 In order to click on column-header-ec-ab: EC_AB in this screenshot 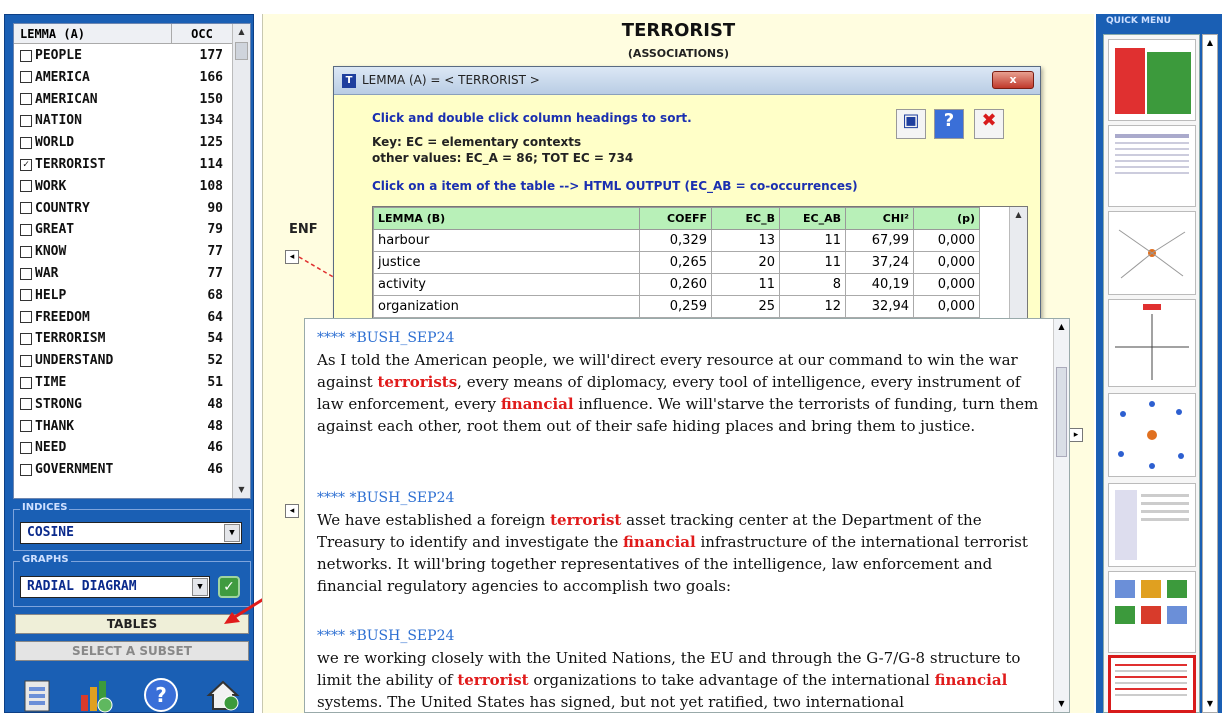, I will do `click(812, 218)`.